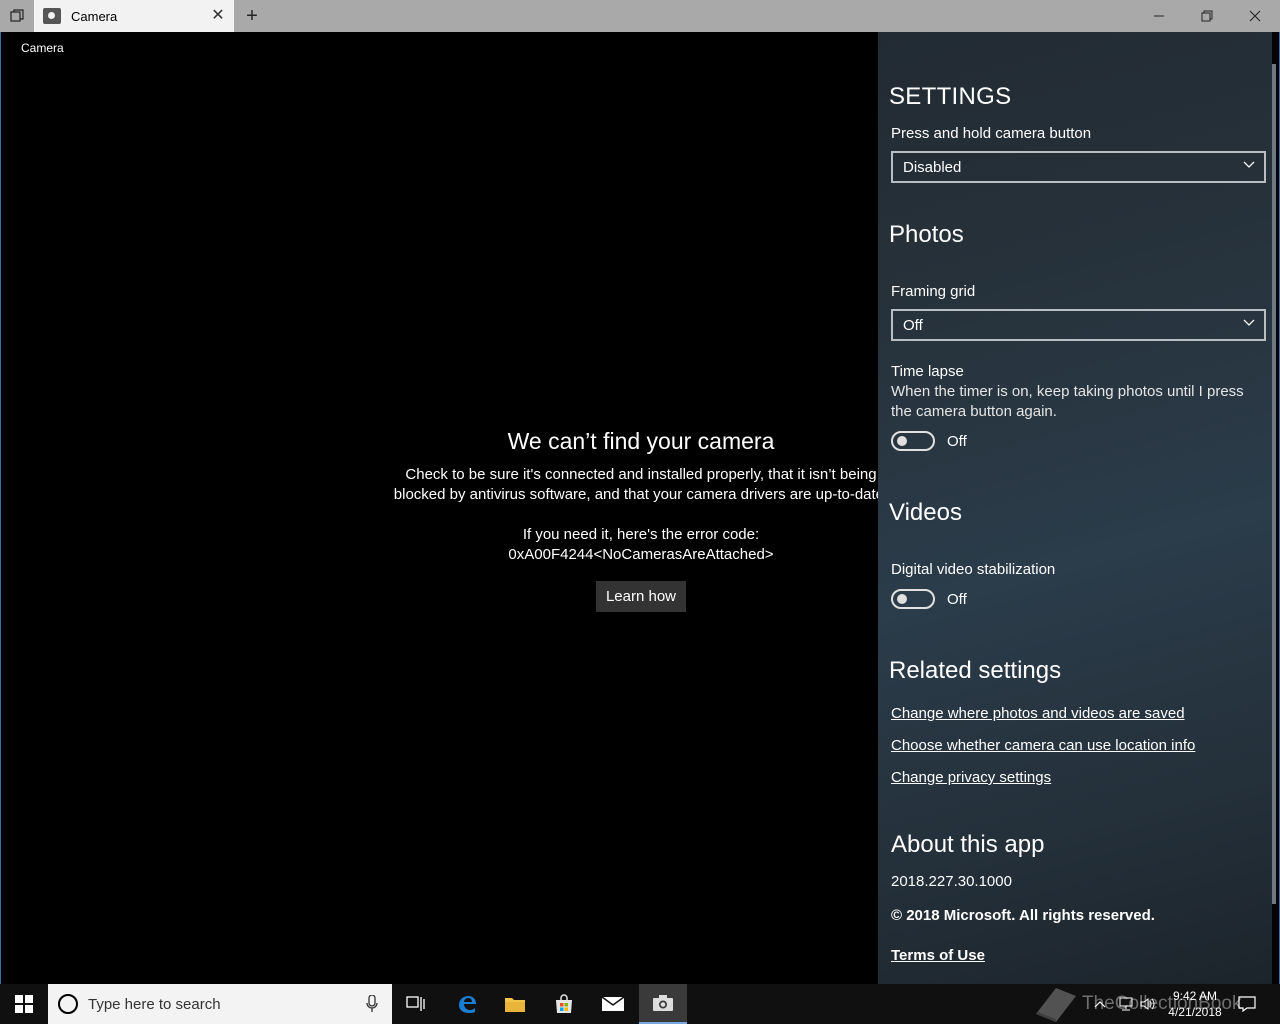 This screenshot has width=1280, height=1024. I want to click on show-hidden-icons, so click(1100, 1004).